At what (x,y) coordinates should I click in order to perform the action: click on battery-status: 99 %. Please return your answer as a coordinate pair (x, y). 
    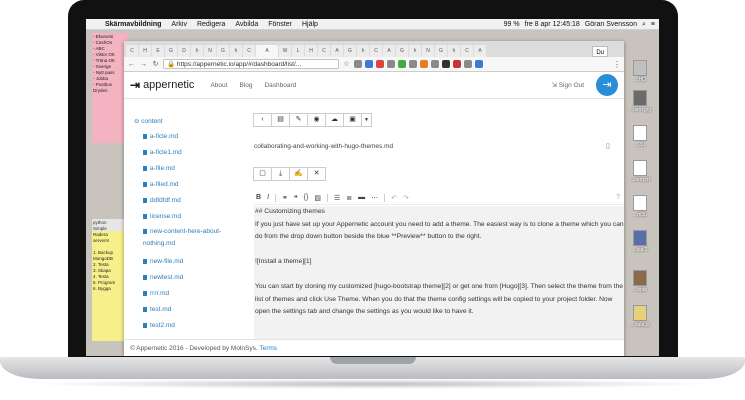
    Looking at the image, I should click on (512, 24).